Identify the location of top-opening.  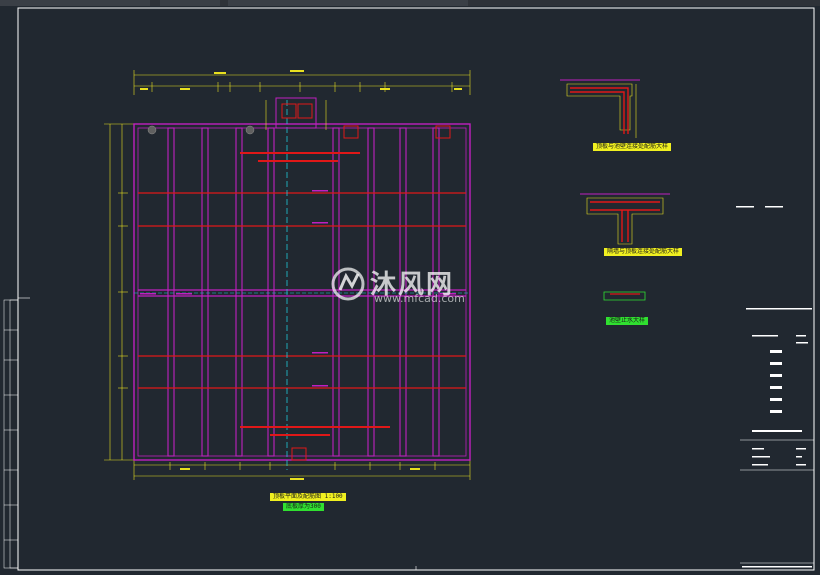
(296, 113).